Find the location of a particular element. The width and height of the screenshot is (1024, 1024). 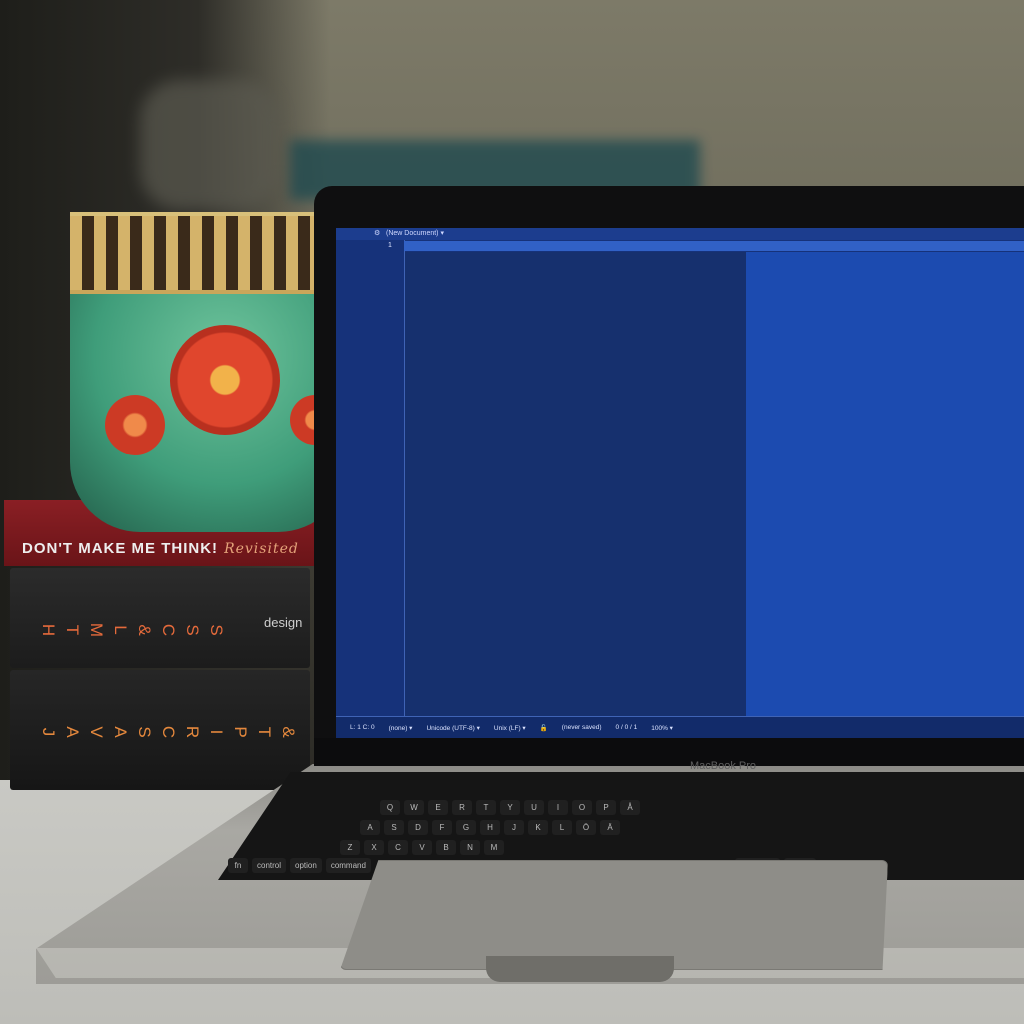

keyboard-row-1: QWERTYUIOPÅ is located at coordinates (510, 807).